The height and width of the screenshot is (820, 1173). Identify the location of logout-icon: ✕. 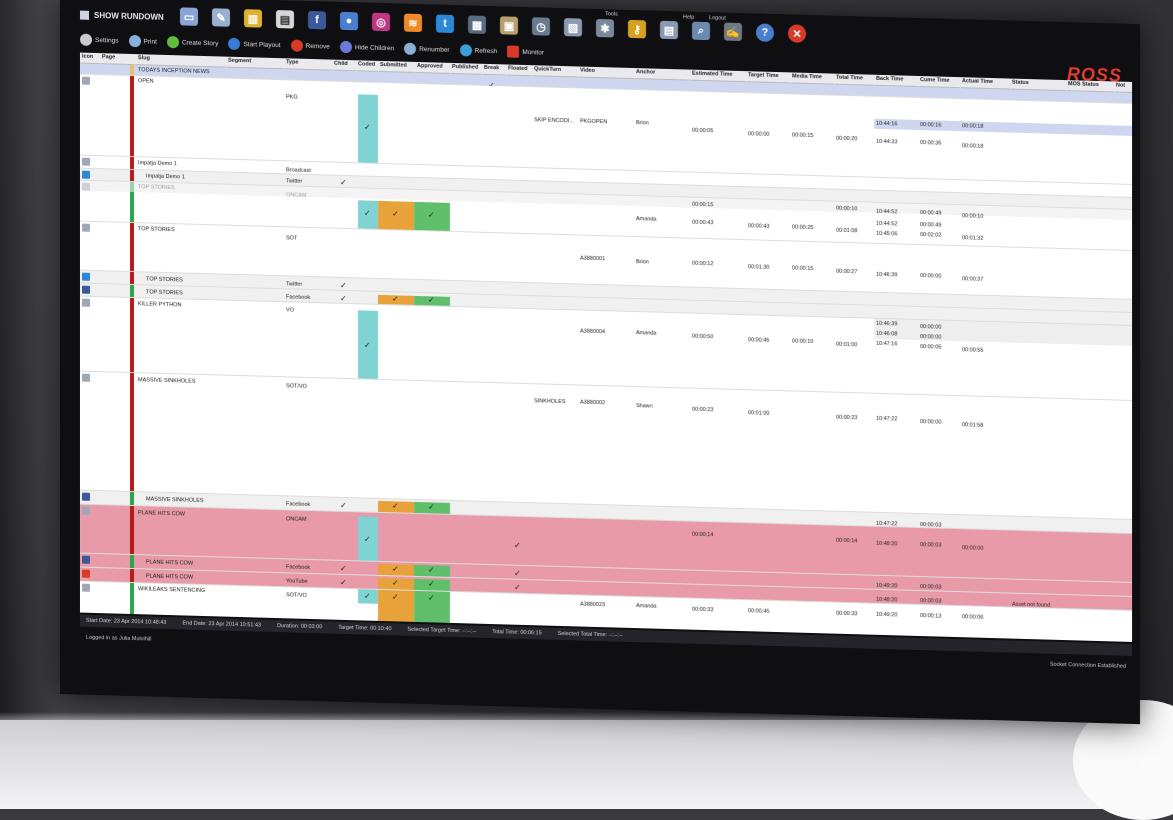
(797, 33).